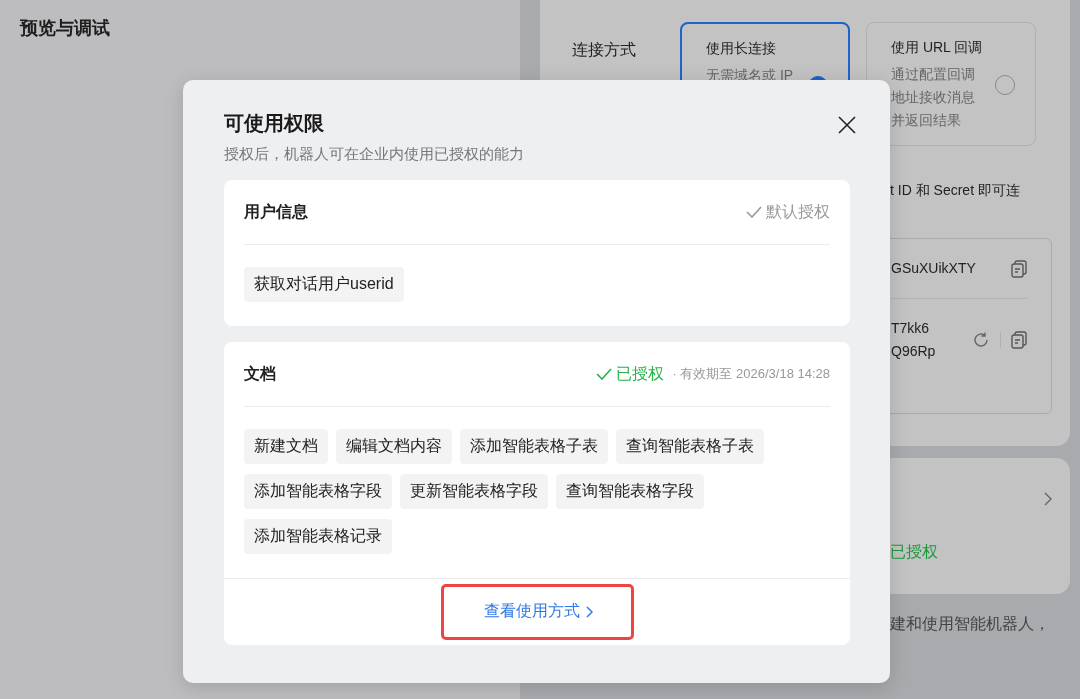 This screenshot has width=1080, height=699. Describe the element at coordinates (260, 373) in the screenshot. I see `section-title: 文档` at that location.